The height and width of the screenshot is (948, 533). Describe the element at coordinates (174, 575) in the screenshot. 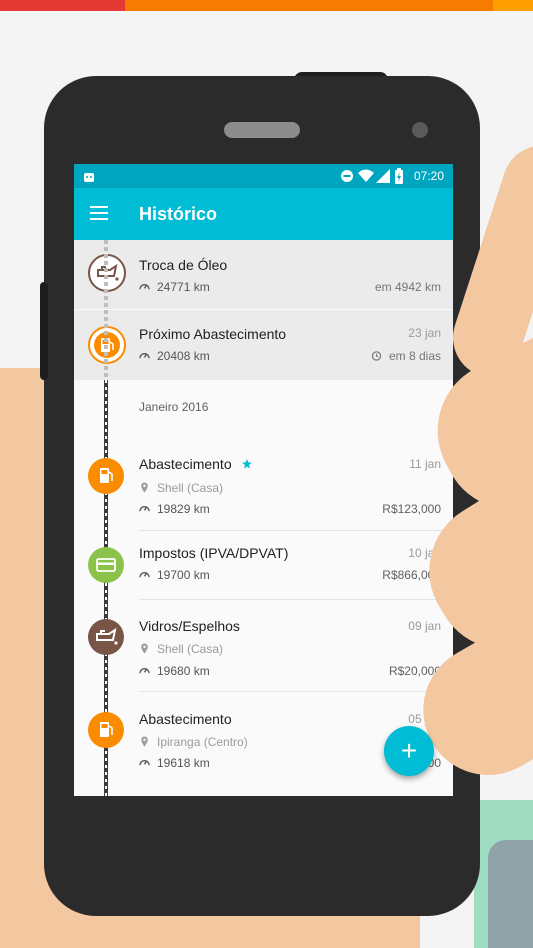

I see `item-odometer: 19700 km` at that location.